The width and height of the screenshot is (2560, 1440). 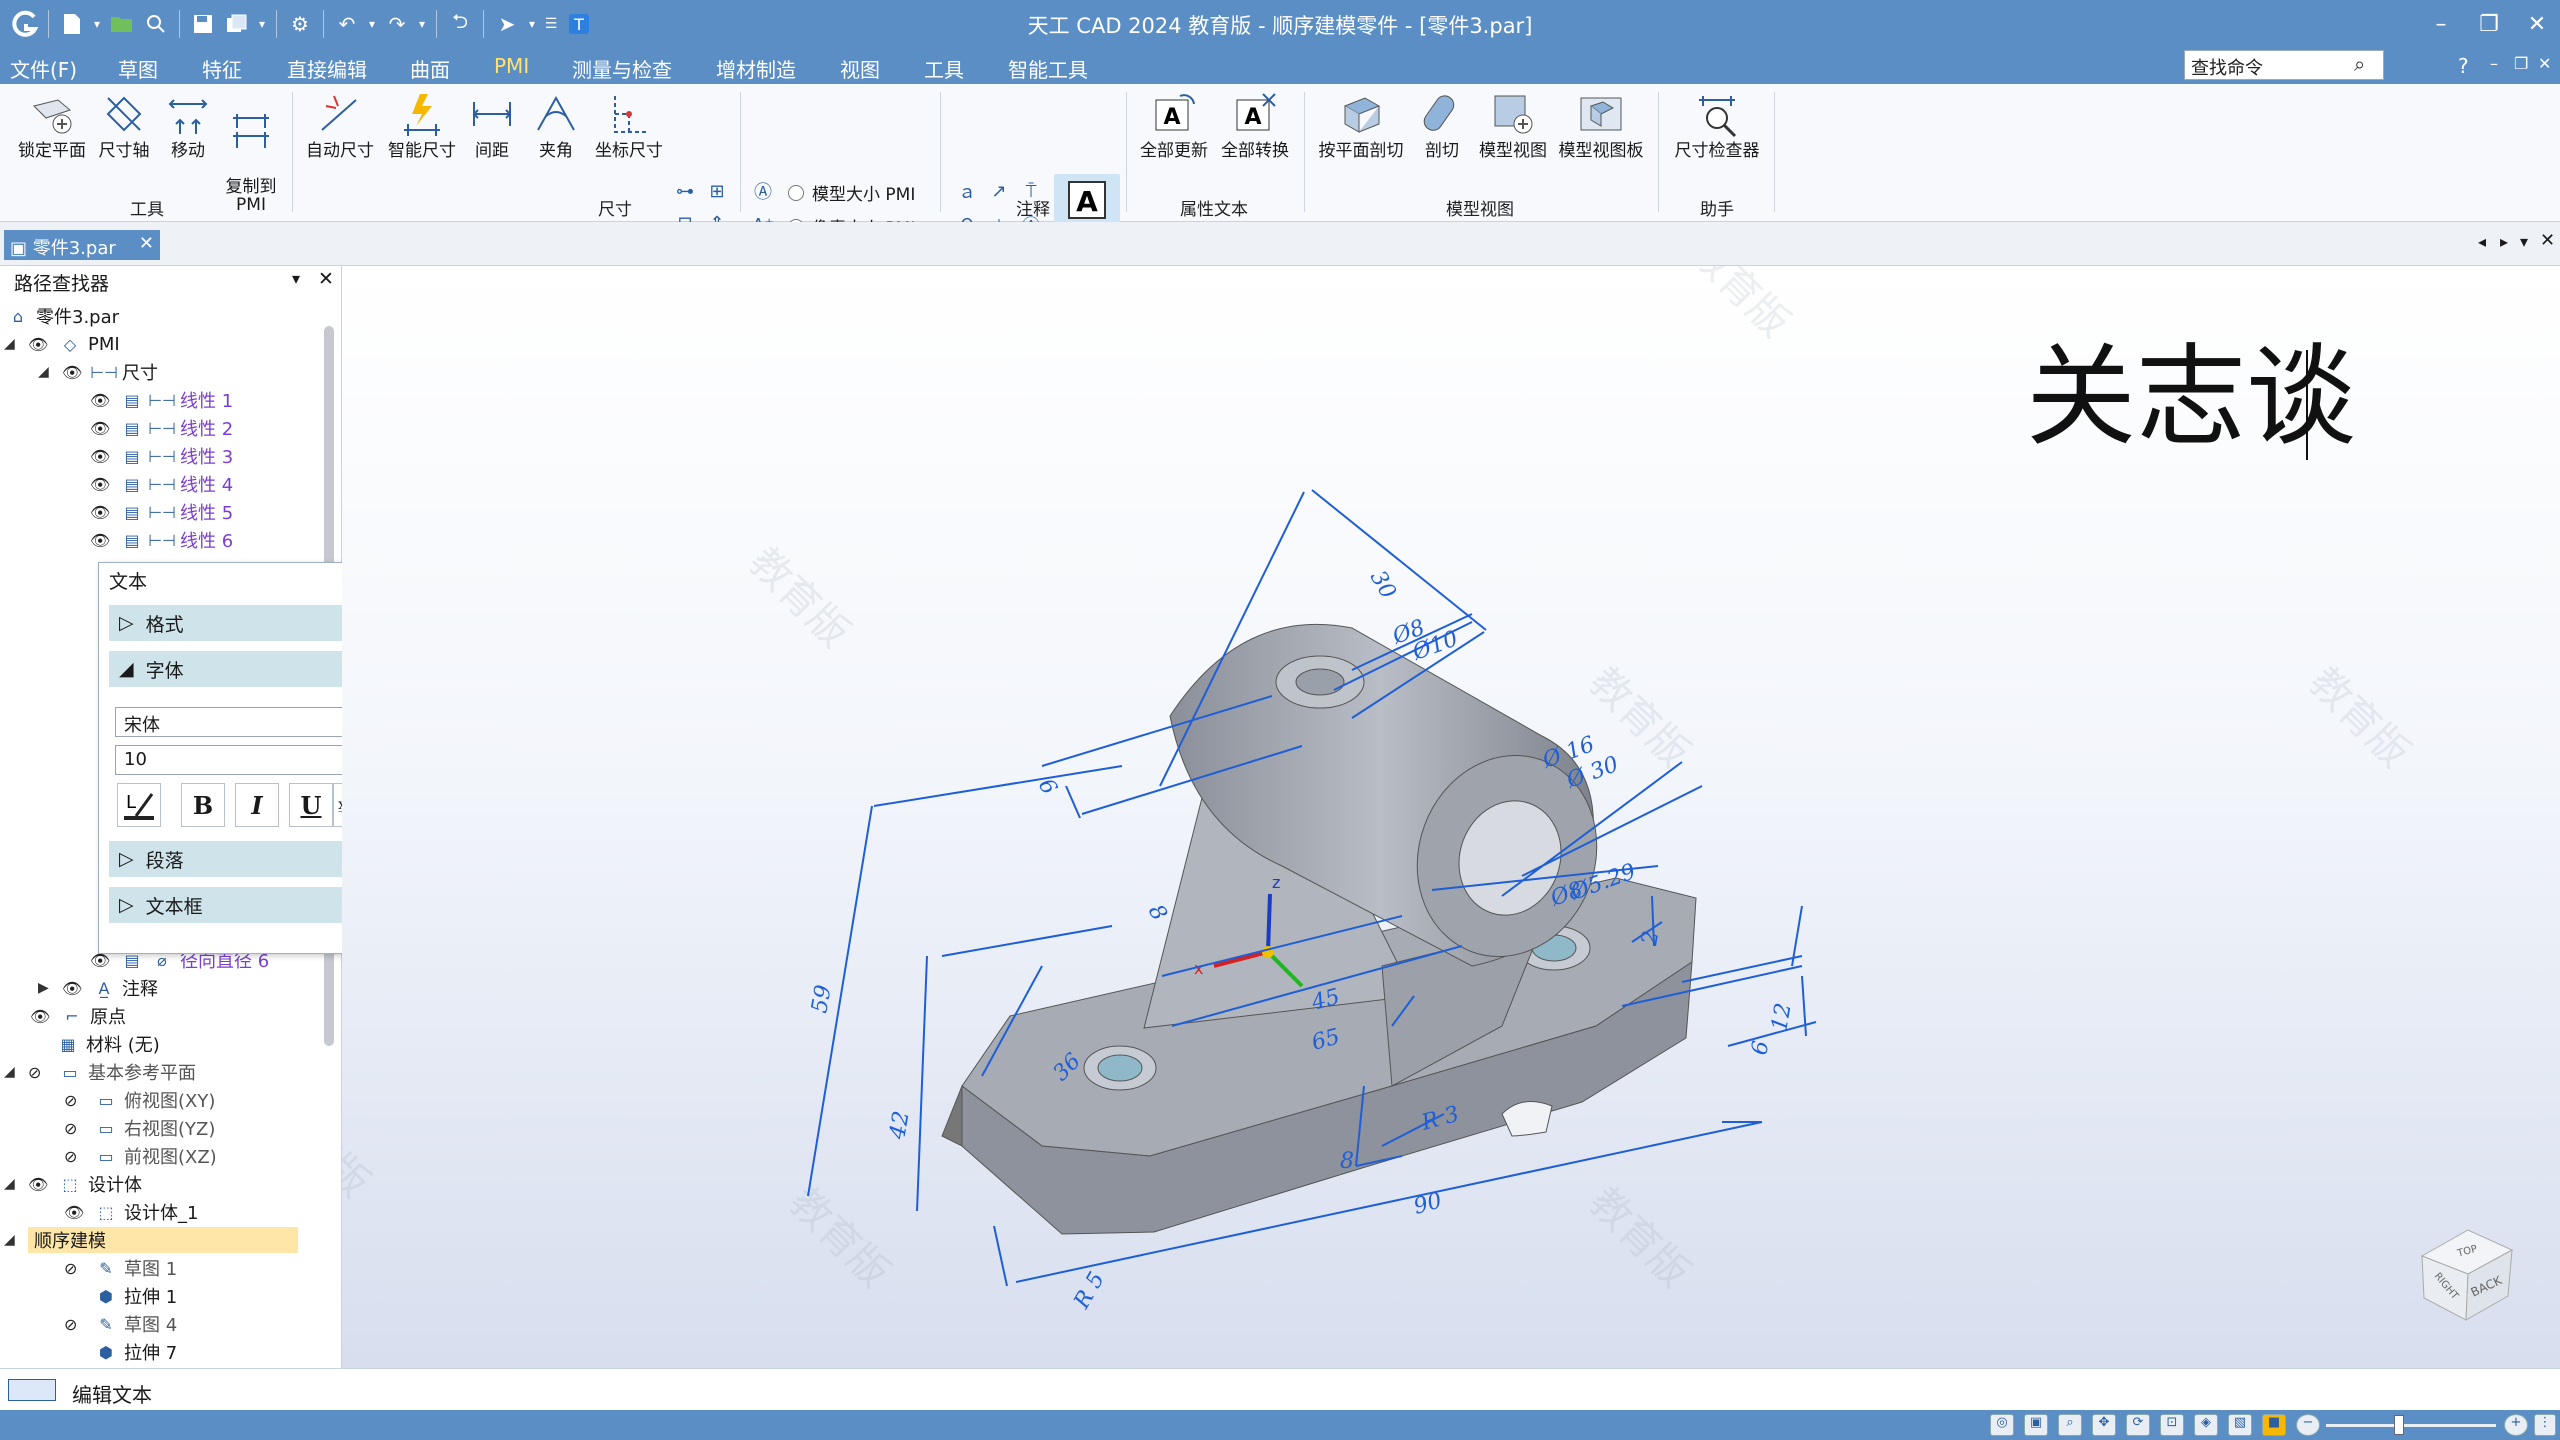 What do you see at coordinates (1174, 125) in the screenshot?
I see `update-all-button: A 全部更新` at bounding box center [1174, 125].